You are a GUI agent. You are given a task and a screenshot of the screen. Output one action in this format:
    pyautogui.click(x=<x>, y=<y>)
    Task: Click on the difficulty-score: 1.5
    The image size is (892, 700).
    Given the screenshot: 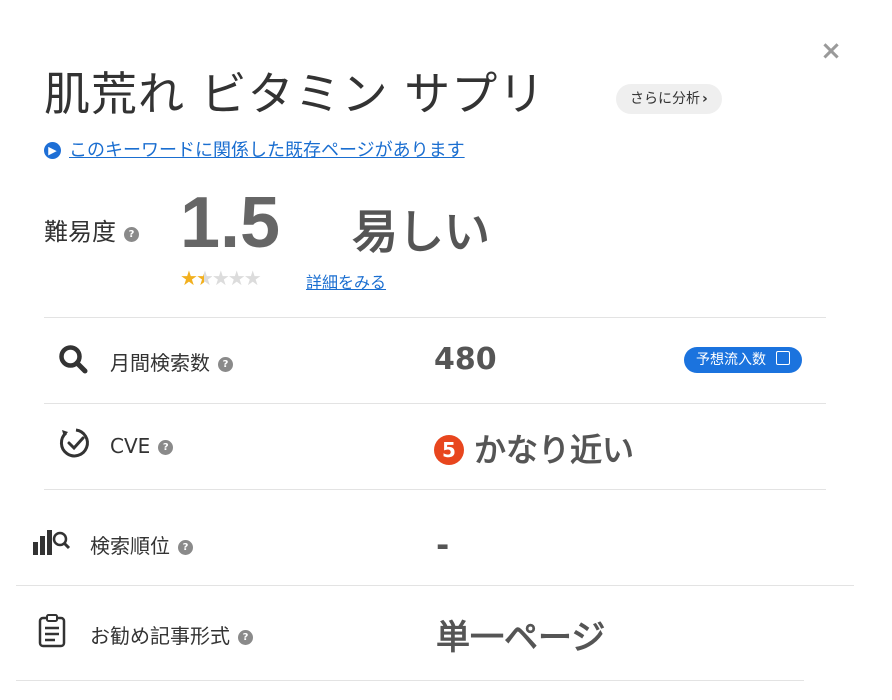 What is the action you would take?
    pyautogui.click(x=230, y=223)
    